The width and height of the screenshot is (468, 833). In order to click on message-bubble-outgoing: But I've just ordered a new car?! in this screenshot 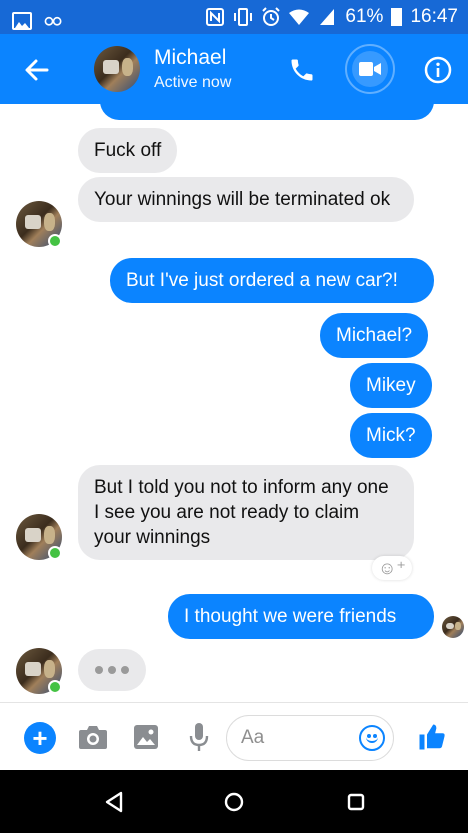, I will do `click(272, 280)`.